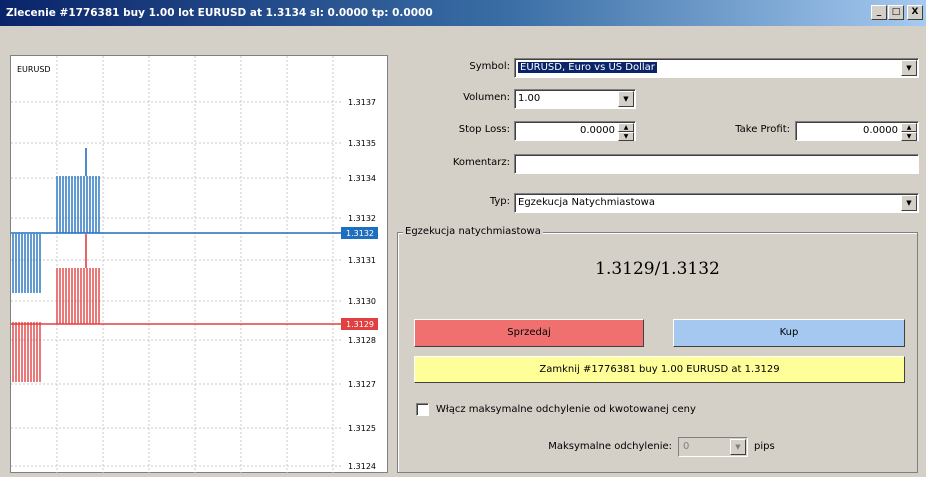  Describe the element at coordinates (484, 129) in the screenshot. I see `stop-loss-label: Stop Loss:` at that location.